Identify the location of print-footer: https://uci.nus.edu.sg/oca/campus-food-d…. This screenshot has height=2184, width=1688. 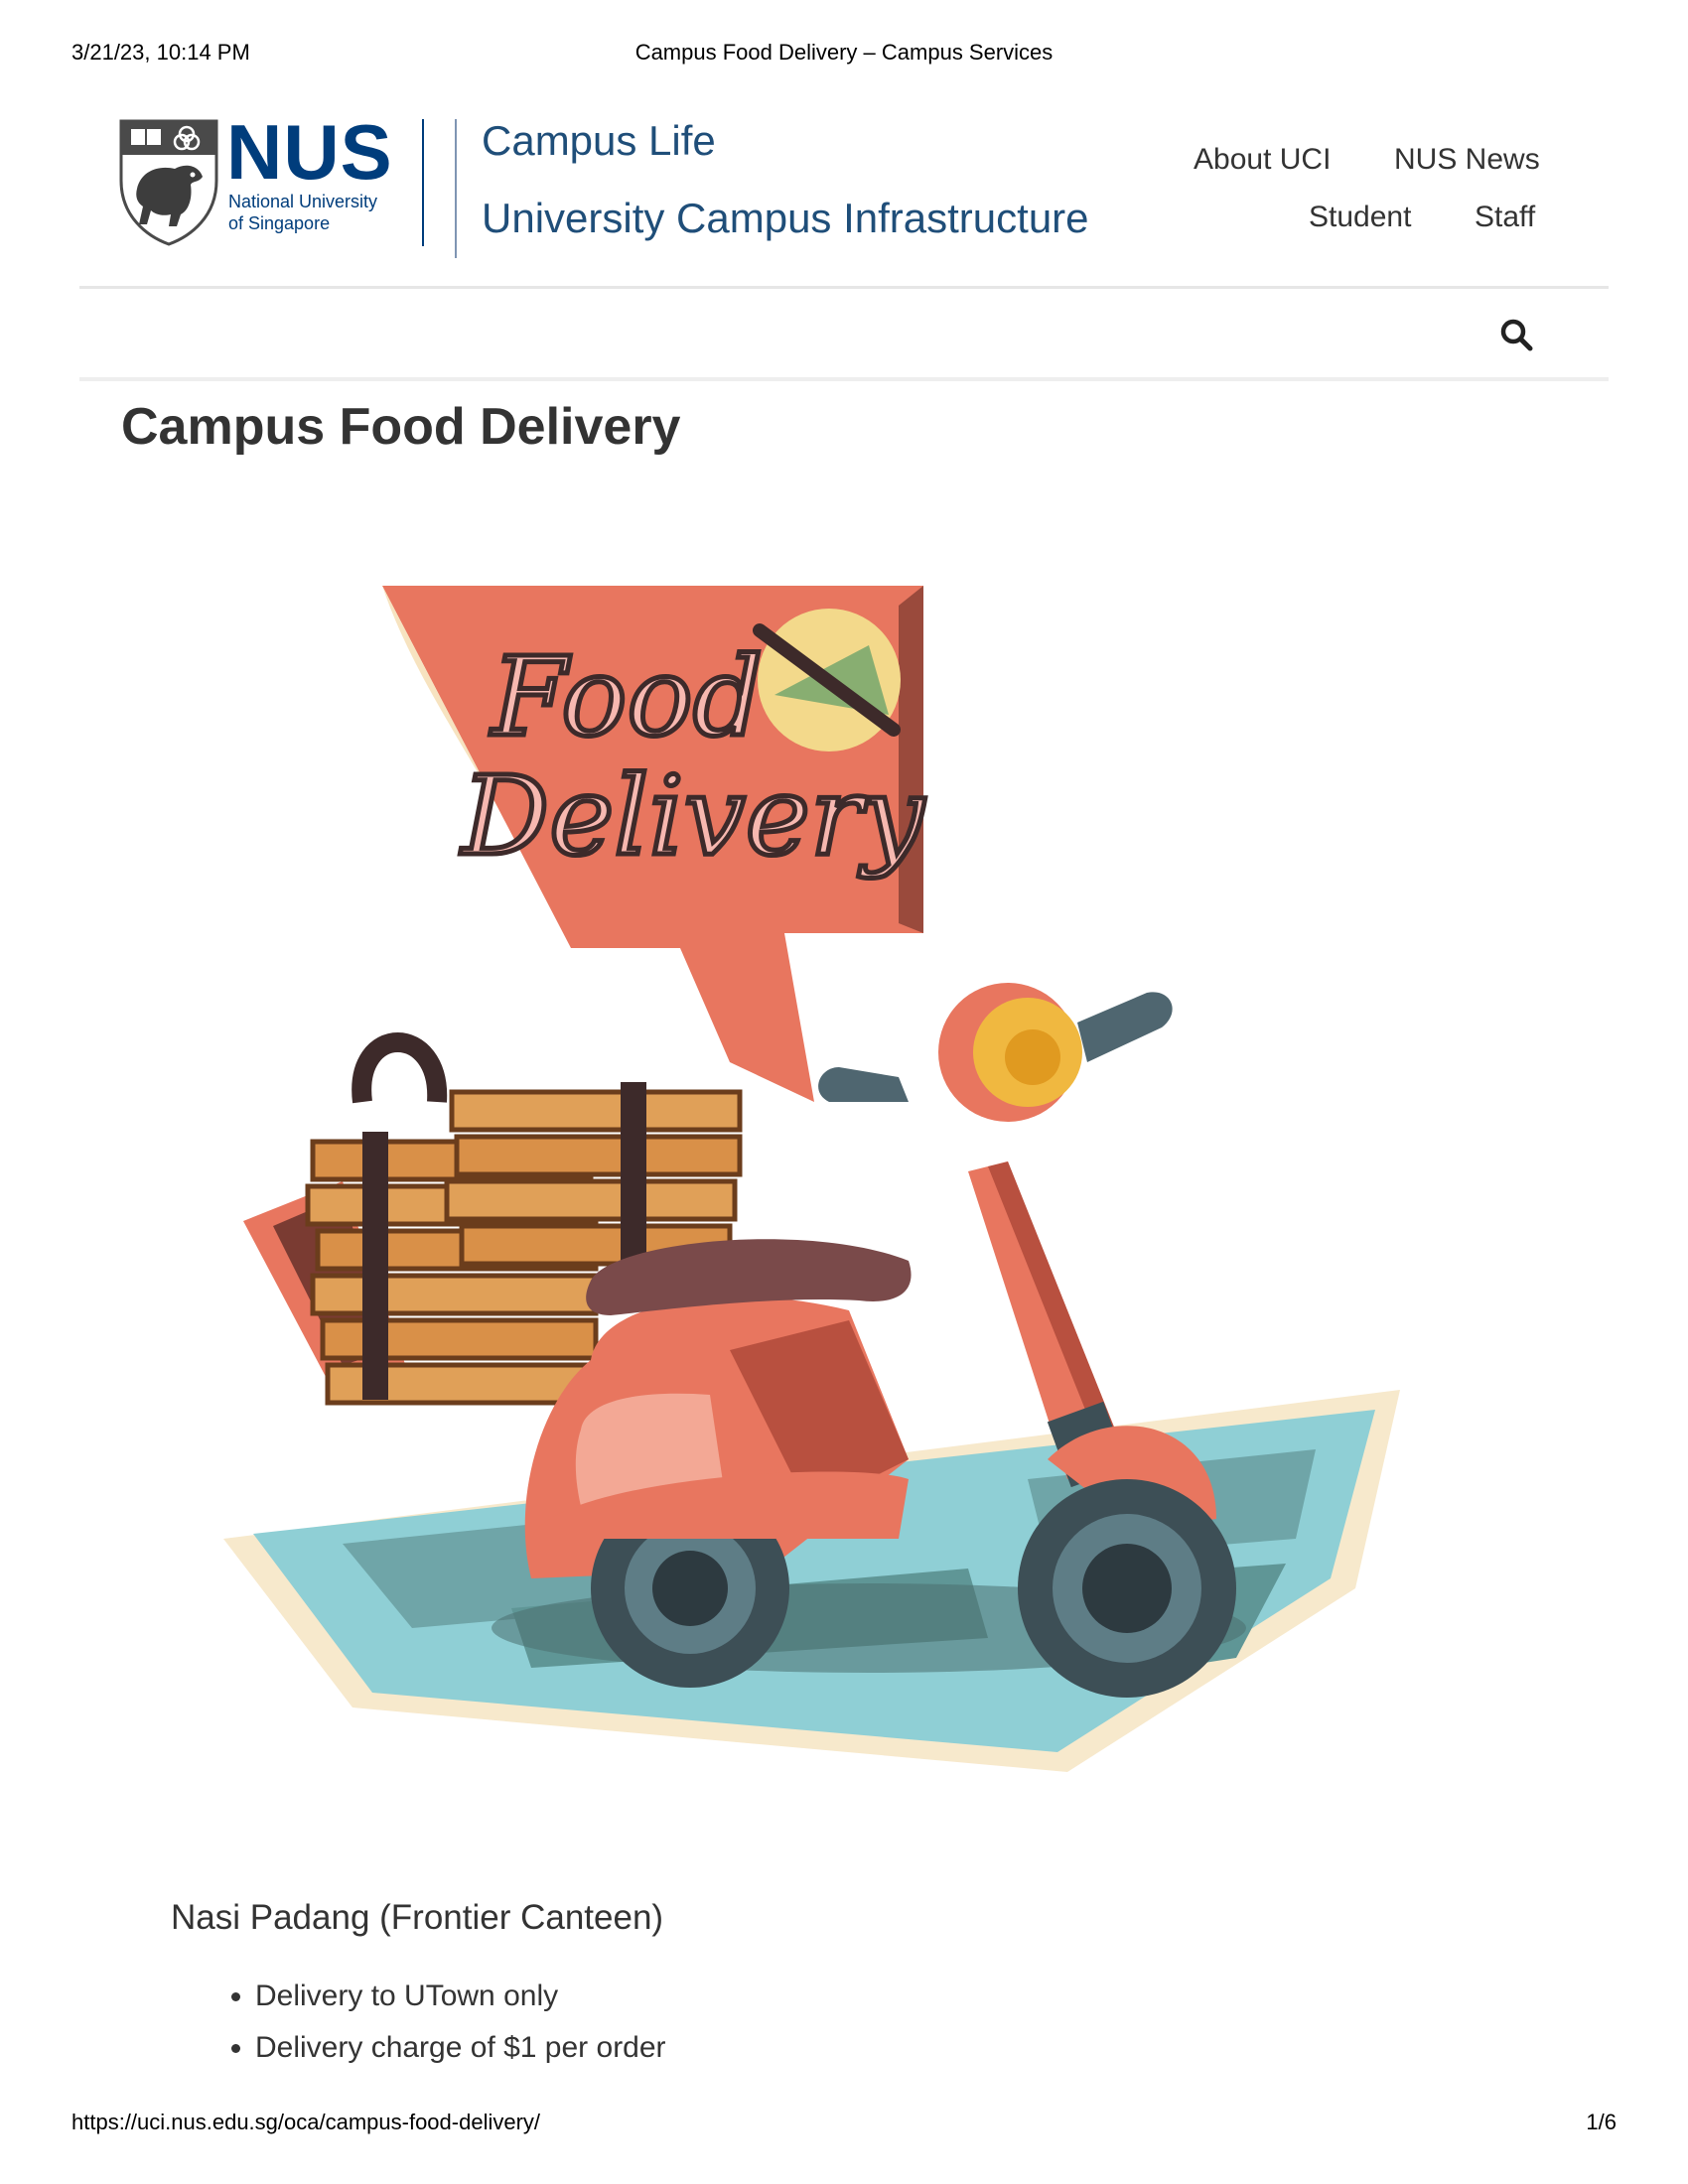
(844, 2124).